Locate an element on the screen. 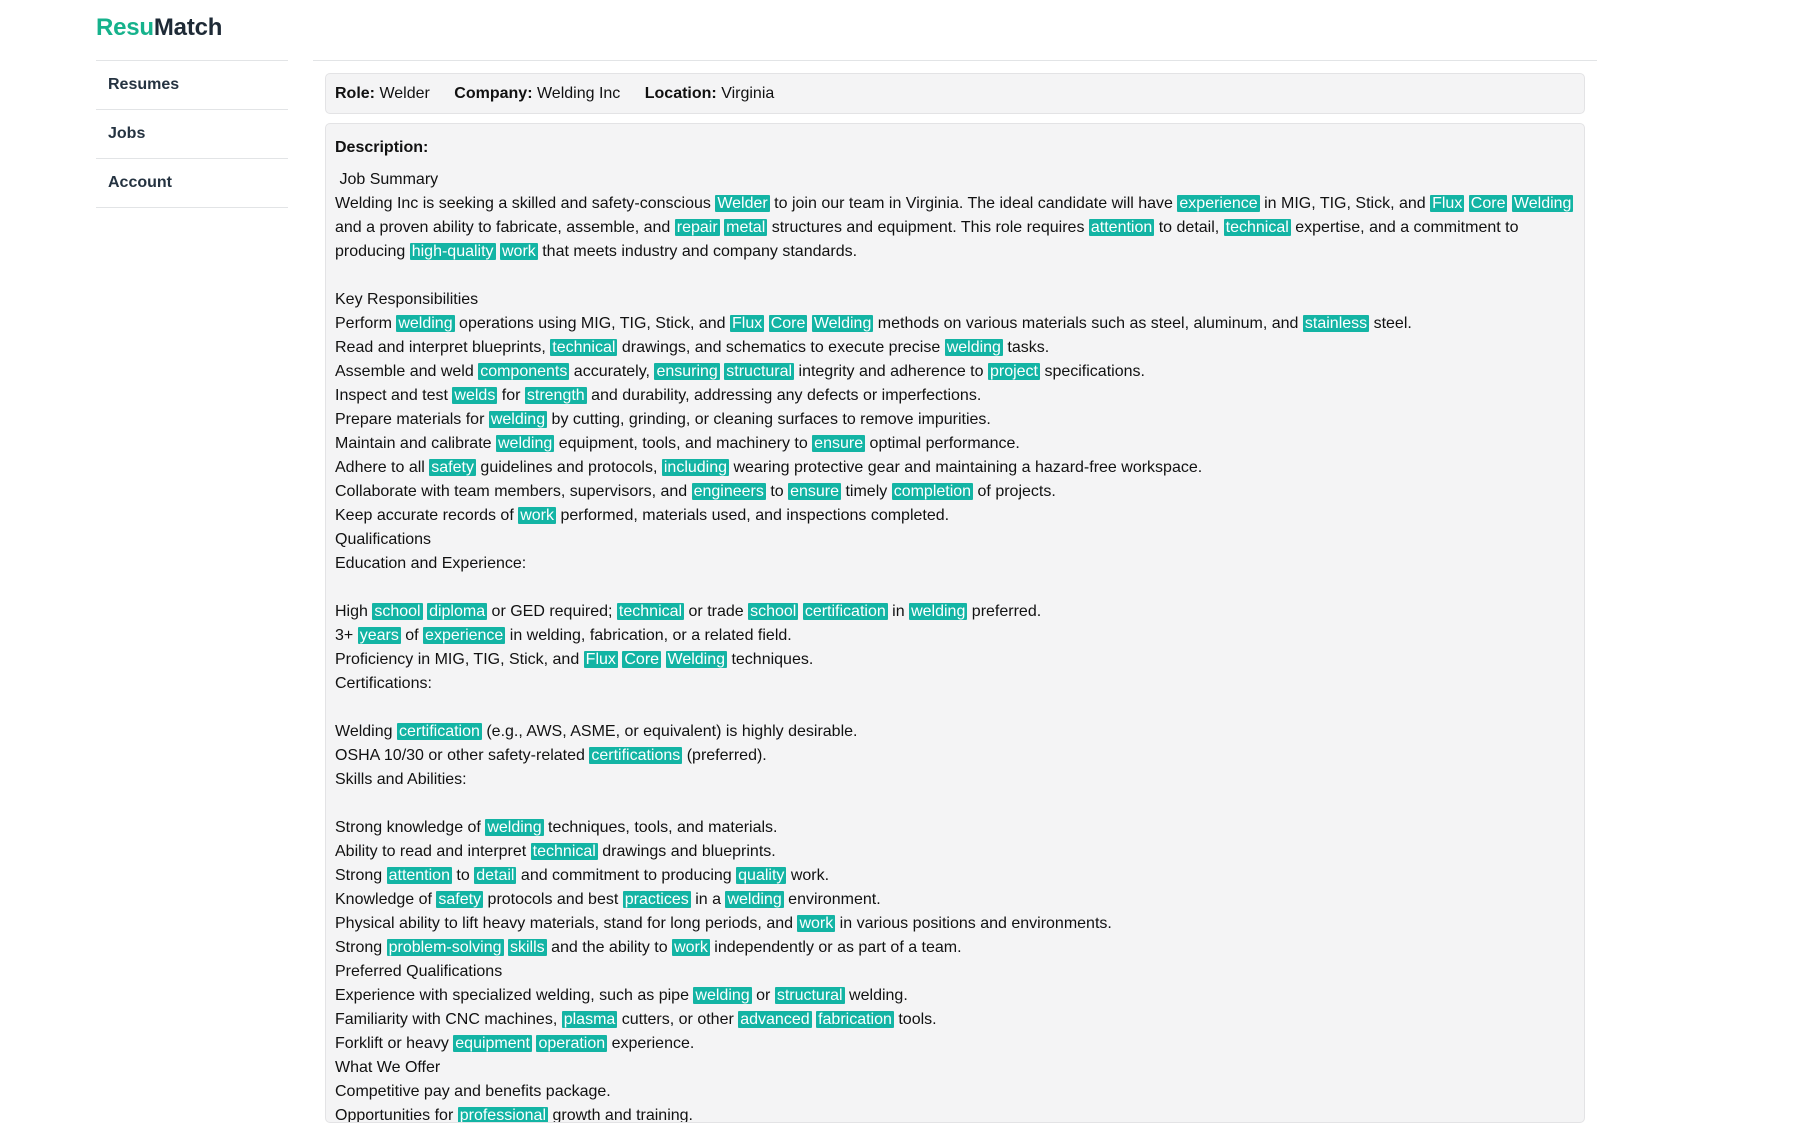  sidebar-item-jobs: Jobs is located at coordinates (192, 134).